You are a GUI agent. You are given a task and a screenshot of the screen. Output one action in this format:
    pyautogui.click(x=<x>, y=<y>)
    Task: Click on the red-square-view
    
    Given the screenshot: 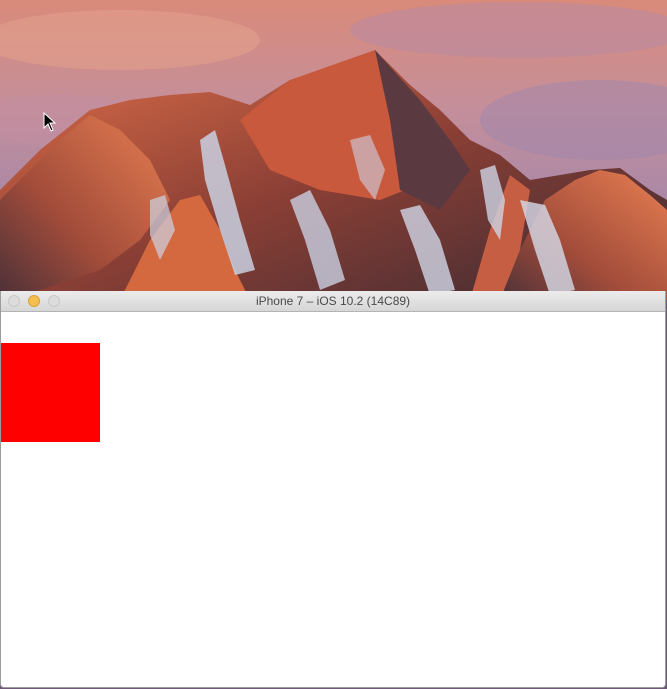 What is the action you would take?
    pyautogui.click(x=50, y=392)
    